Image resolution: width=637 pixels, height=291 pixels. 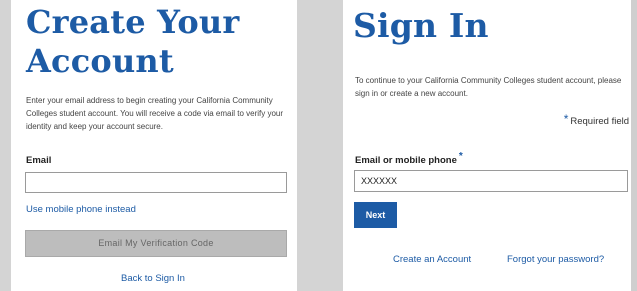 I want to click on required-field-note: * Required field, so click(x=596, y=119).